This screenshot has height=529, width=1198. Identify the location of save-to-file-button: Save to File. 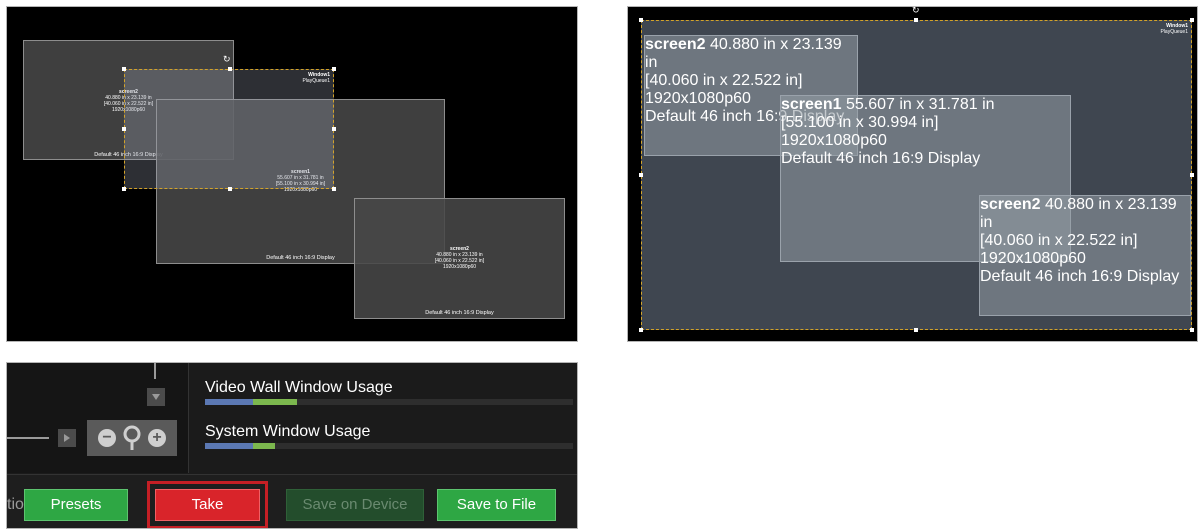
(496, 505).